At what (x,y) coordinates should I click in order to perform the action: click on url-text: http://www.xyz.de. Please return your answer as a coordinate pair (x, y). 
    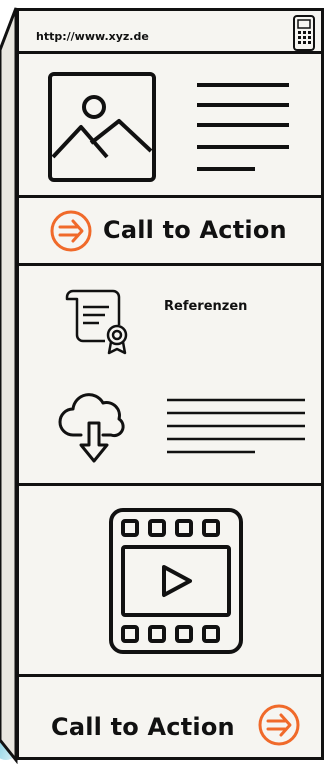
    Looking at the image, I should click on (92, 36).